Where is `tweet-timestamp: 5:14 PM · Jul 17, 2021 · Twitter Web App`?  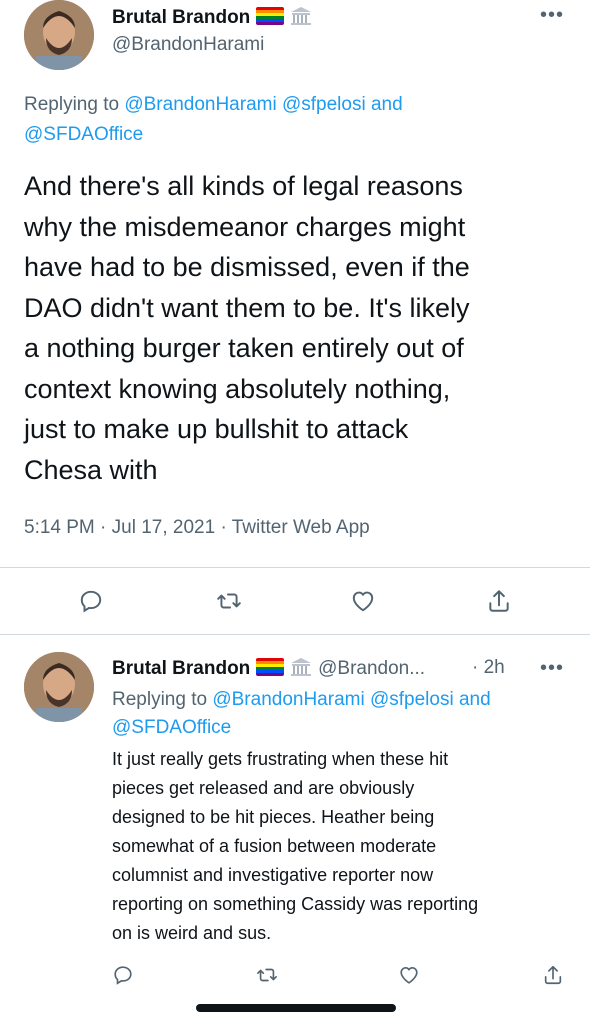 tweet-timestamp: 5:14 PM · Jul 17, 2021 · Twitter Web App is located at coordinates (197, 528).